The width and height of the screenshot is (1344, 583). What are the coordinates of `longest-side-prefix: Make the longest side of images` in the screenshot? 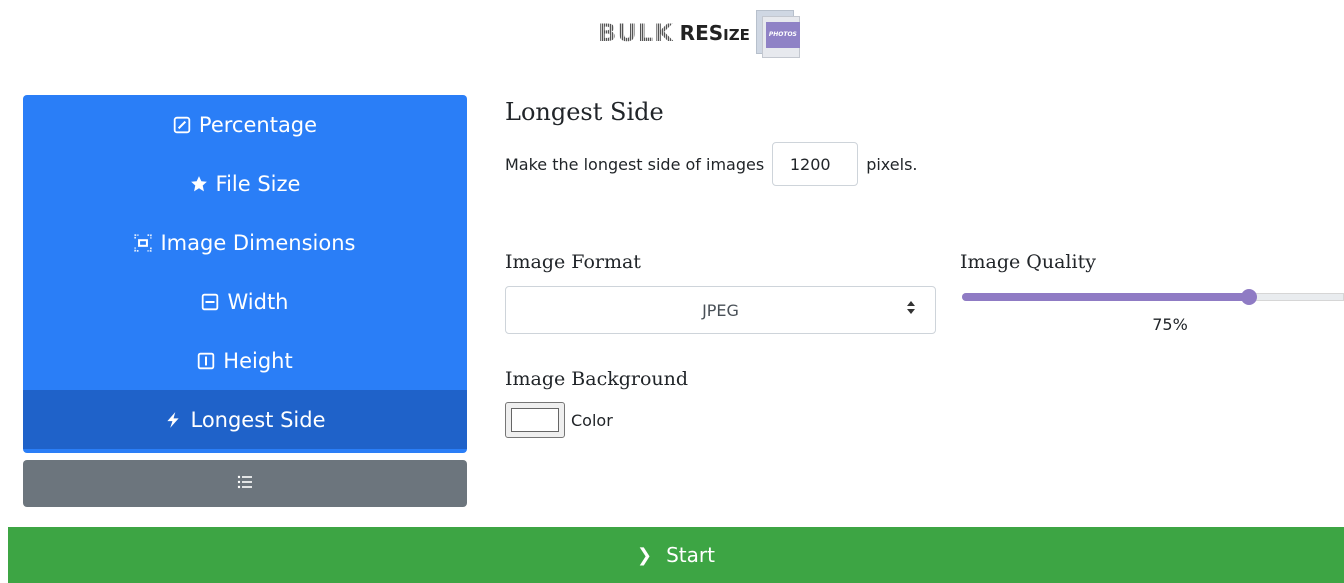 It's located at (635, 164).